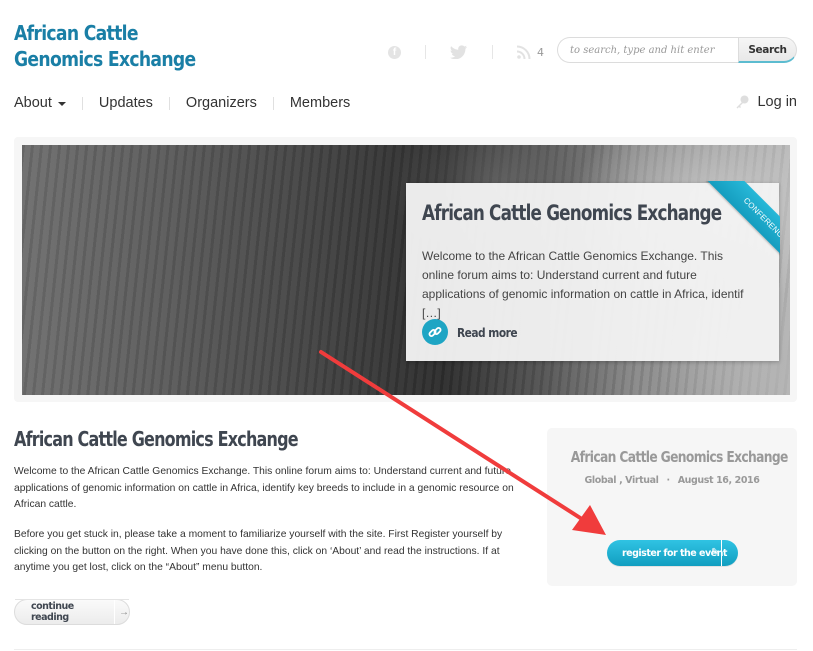  What do you see at coordinates (124, 612) in the screenshot?
I see `arrow-right-icon: →` at bounding box center [124, 612].